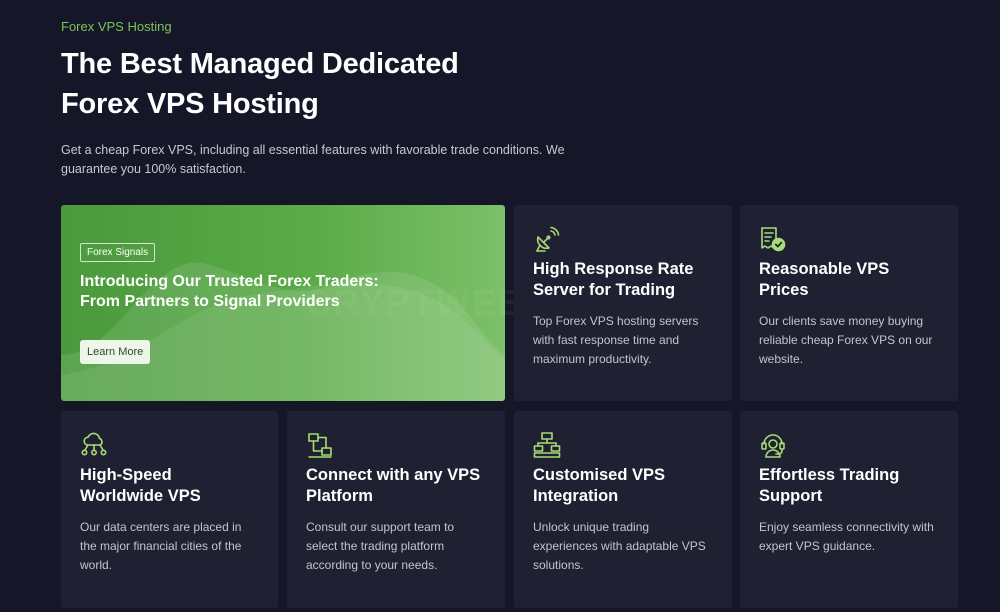 This screenshot has width=1000, height=612. I want to click on support-agent-icon, so click(773, 445).